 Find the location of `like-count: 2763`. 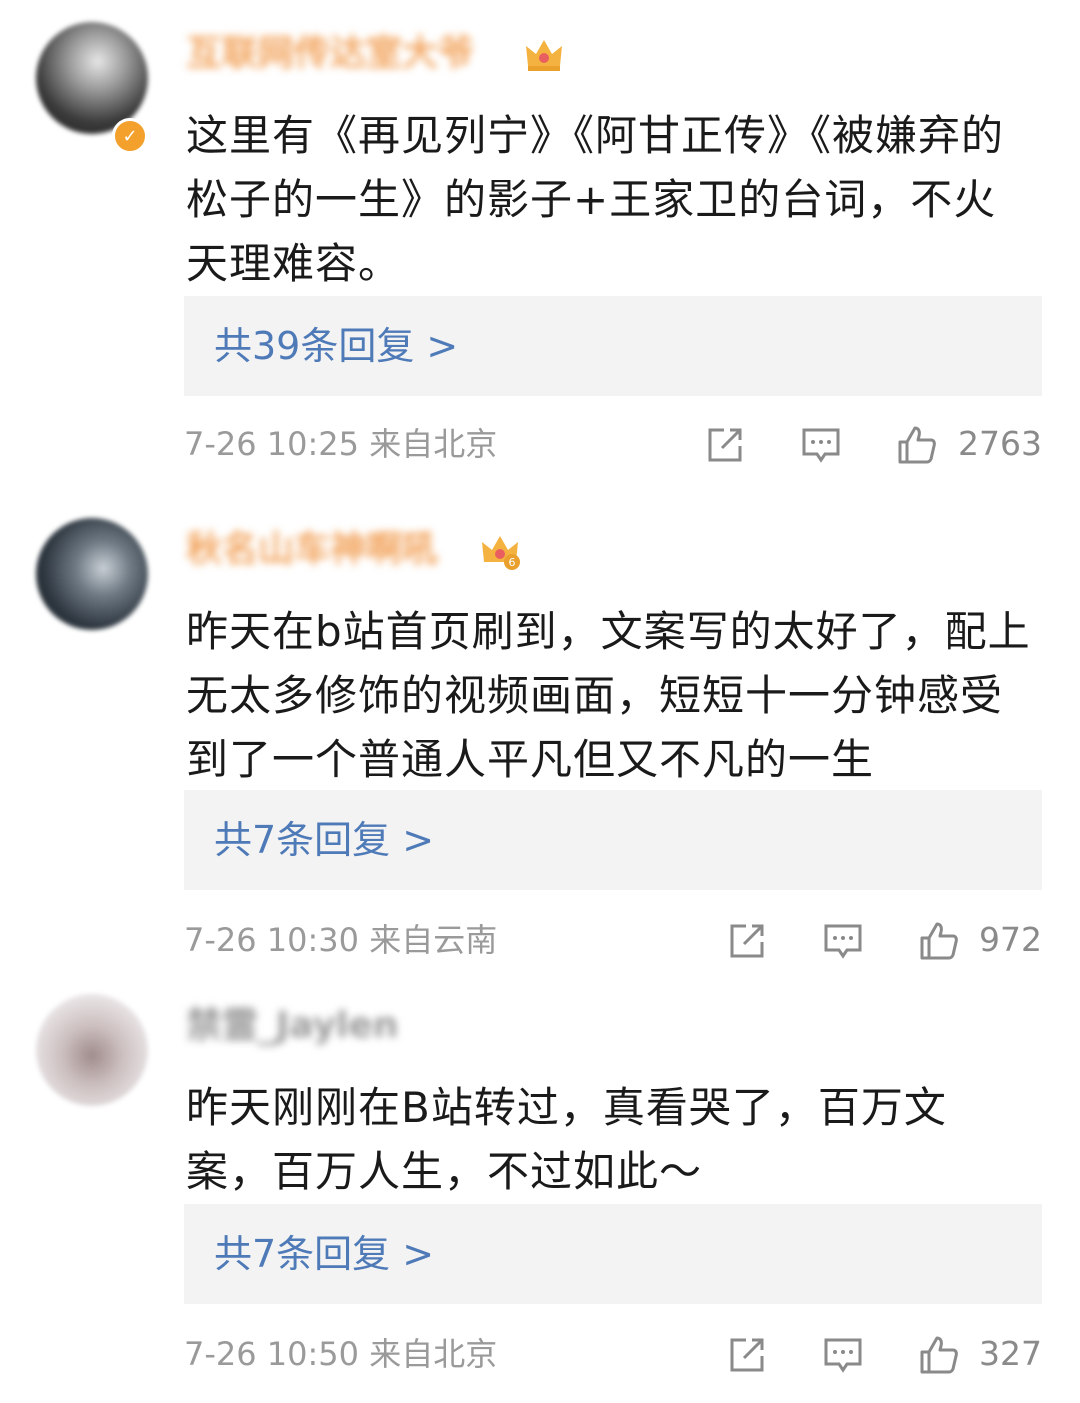

like-count: 2763 is located at coordinates (1000, 443).